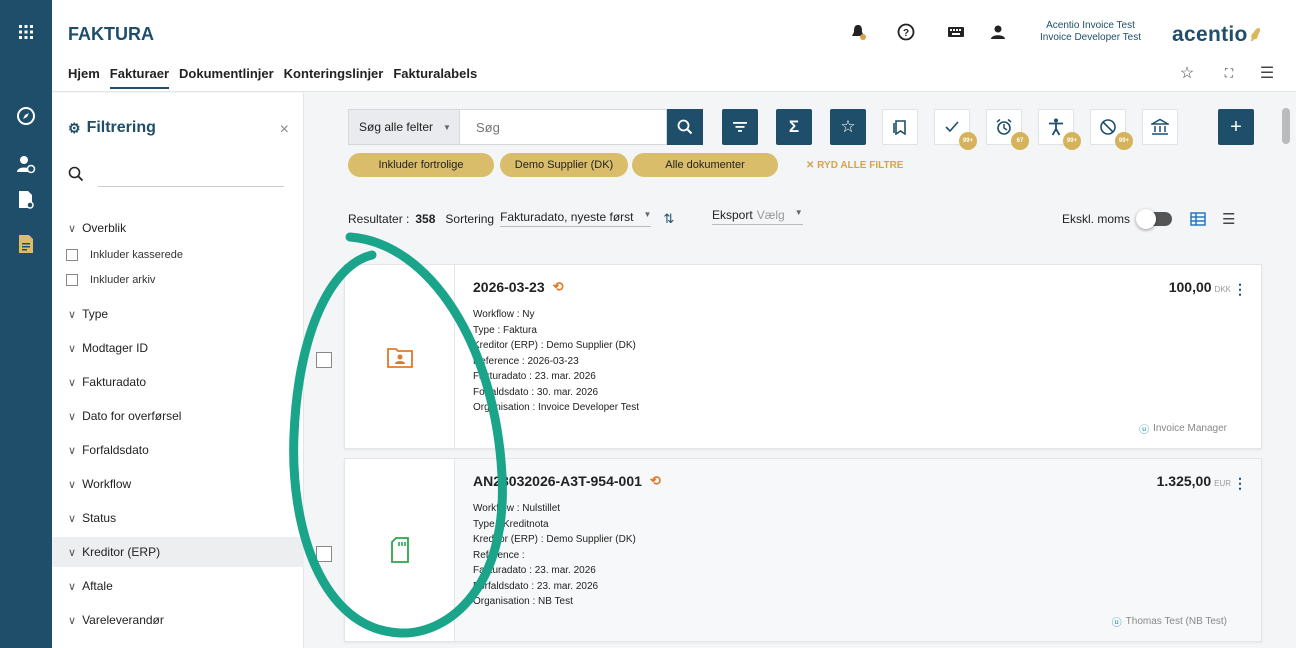 The width and height of the screenshot is (1296, 648). I want to click on help-icon: ?, so click(906, 32).